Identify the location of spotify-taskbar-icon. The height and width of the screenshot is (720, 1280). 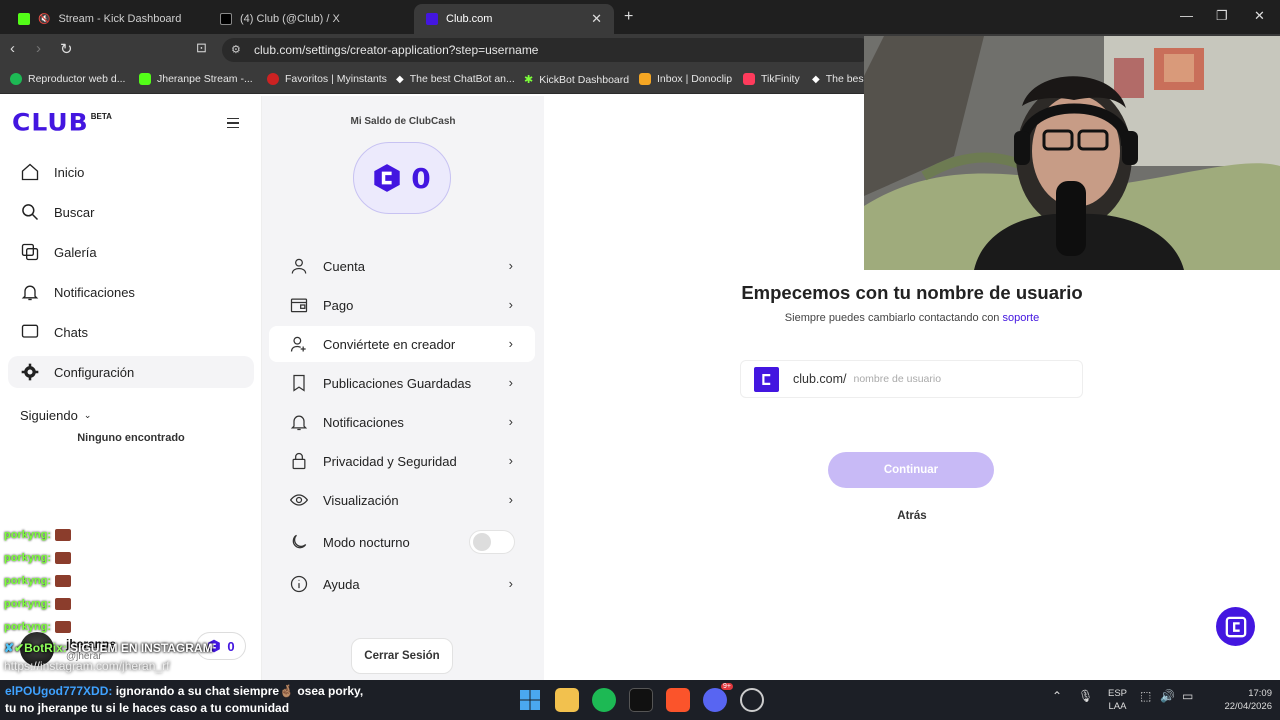
(604, 700).